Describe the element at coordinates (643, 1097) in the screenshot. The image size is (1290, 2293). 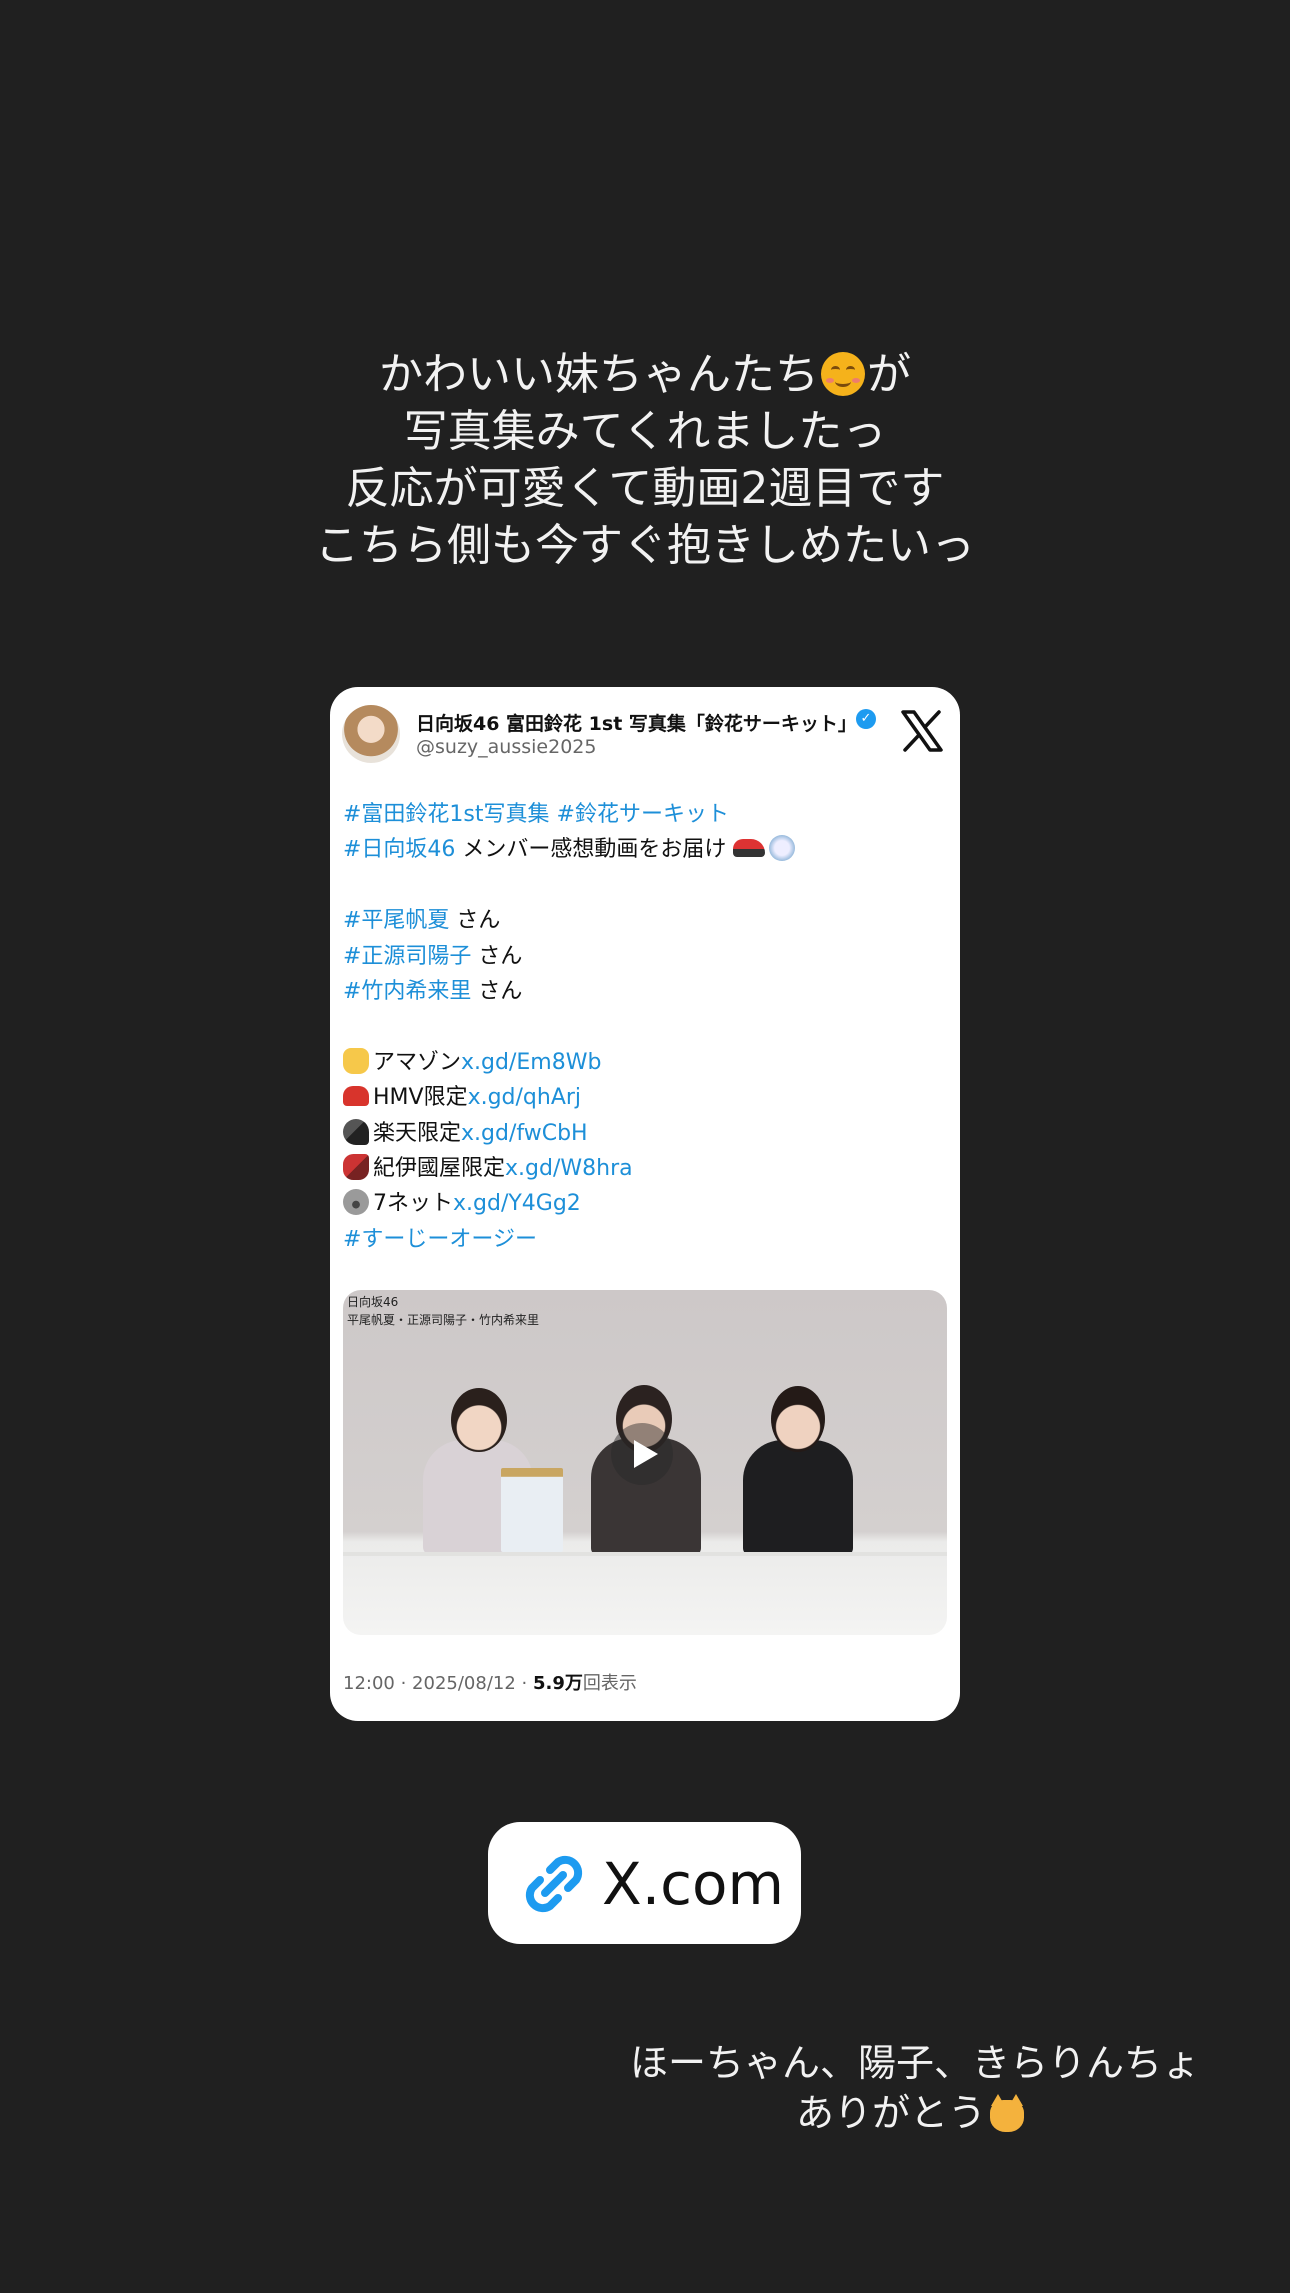
I see `tweet-line: HMV限定x.gd/qhArj` at that location.